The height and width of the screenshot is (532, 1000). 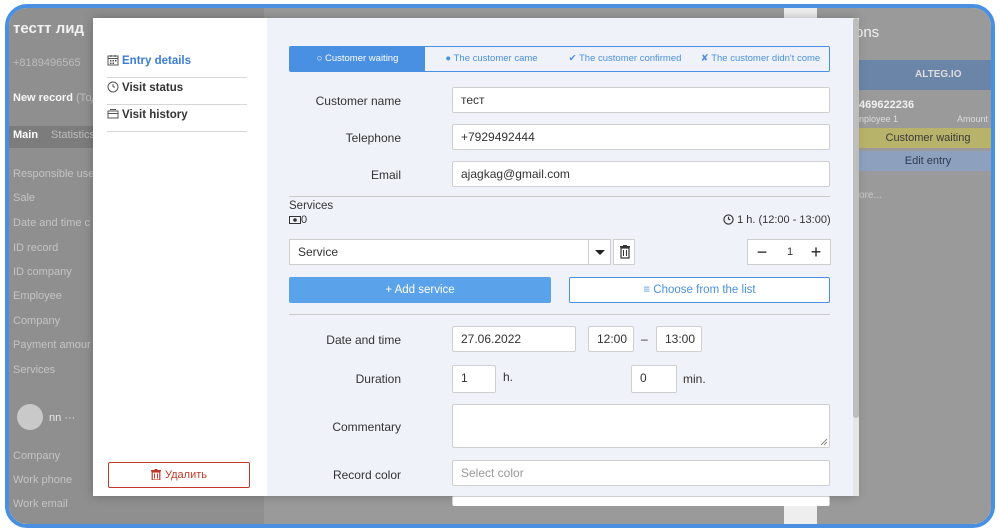 What do you see at coordinates (113, 114) in the screenshot?
I see `history-icon` at bounding box center [113, 114].